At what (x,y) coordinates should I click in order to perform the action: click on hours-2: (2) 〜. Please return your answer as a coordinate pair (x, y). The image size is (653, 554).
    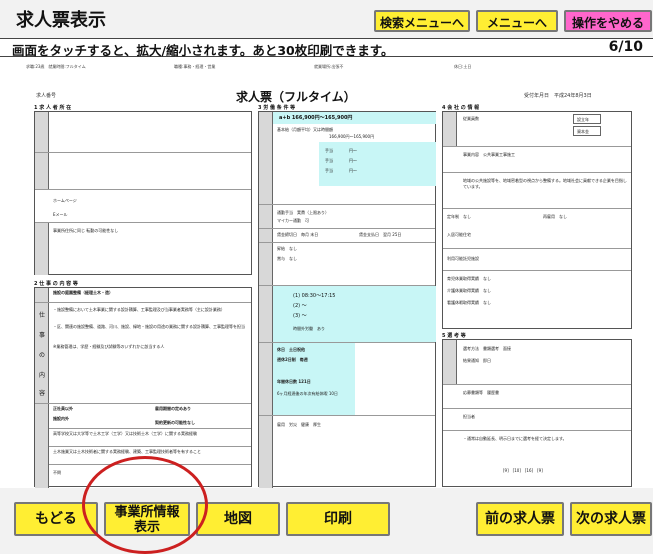
    Looking at the image, I should click on (300, 306).